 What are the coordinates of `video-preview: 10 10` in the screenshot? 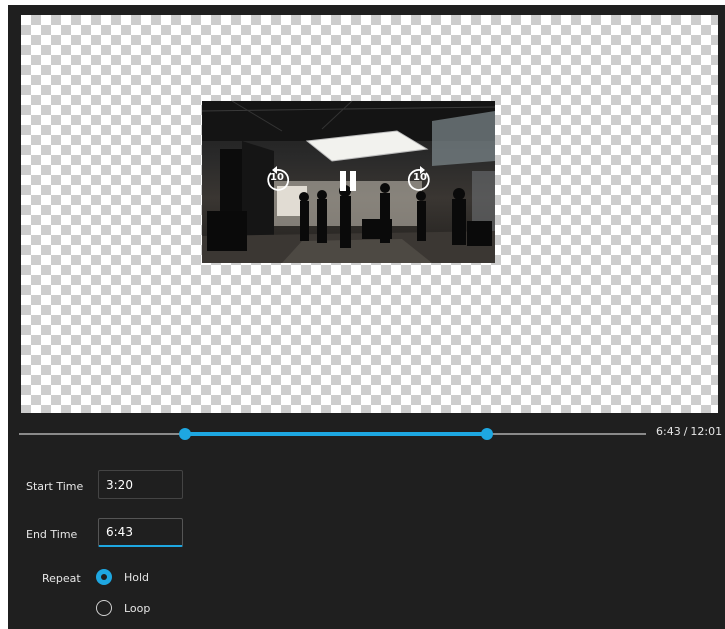 It's located at (348, 182).